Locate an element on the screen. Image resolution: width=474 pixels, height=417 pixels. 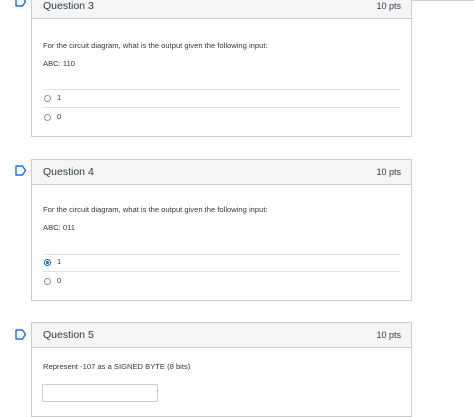
question-title: Question 3 is located at coordinates (68, 6).